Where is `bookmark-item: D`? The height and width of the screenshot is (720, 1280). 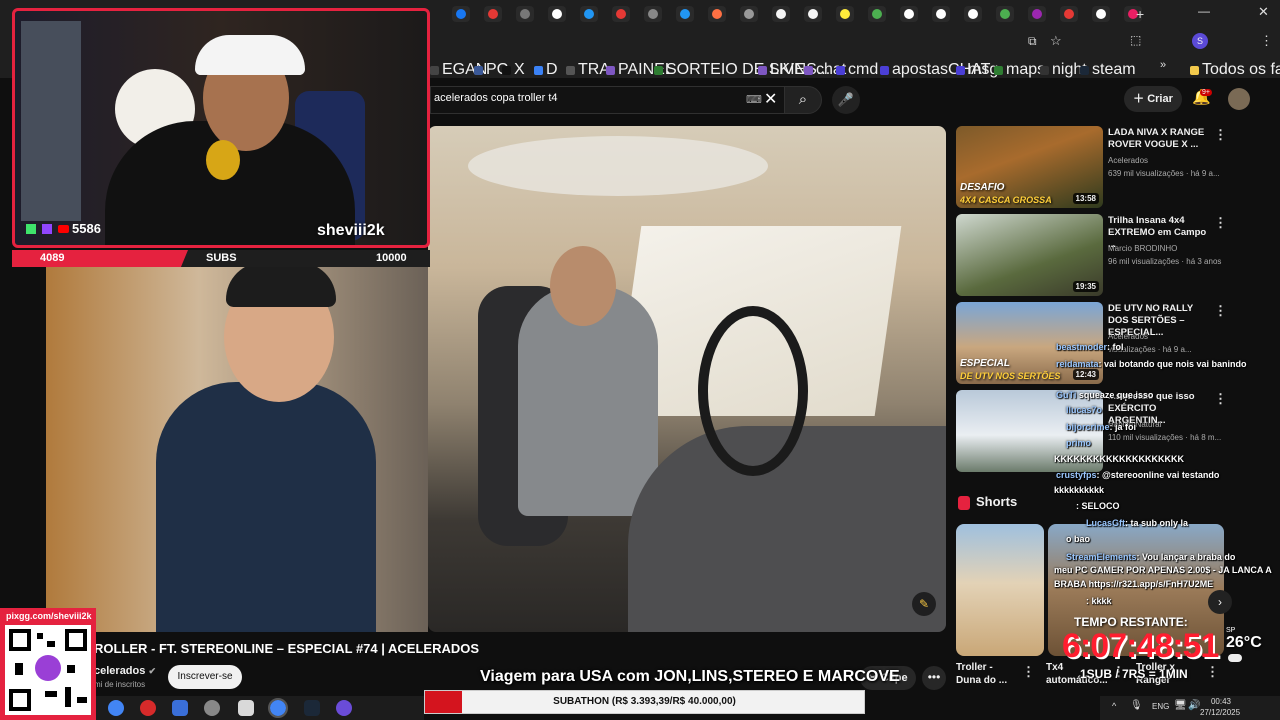
bookmark-item: D is located at coordinates (546, 70).